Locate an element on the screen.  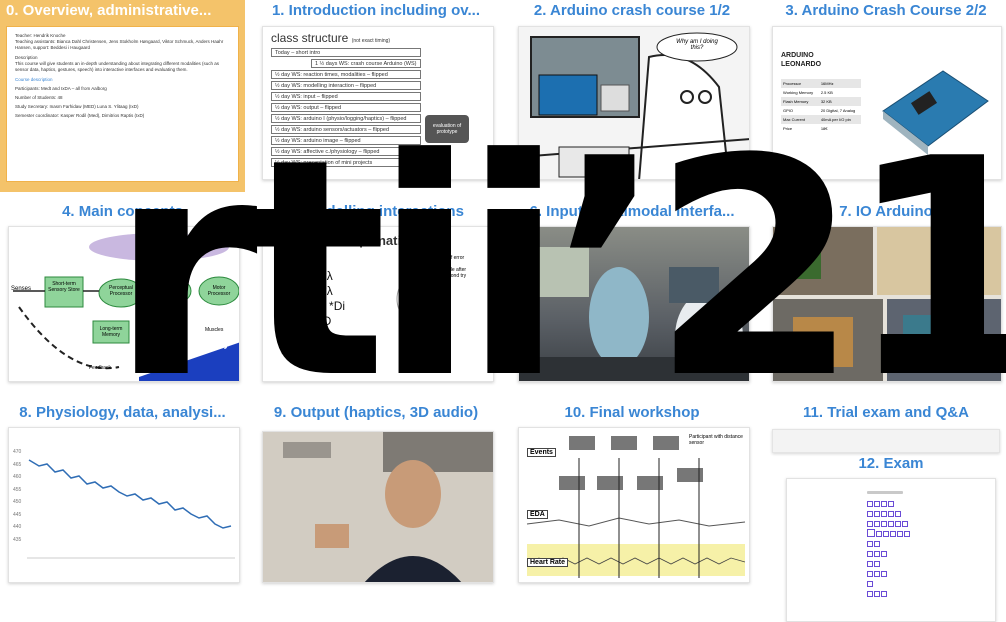
schedule-row: 1 ½ days WS: crash course Arduino (WS) is located at coordinates (366, 63).